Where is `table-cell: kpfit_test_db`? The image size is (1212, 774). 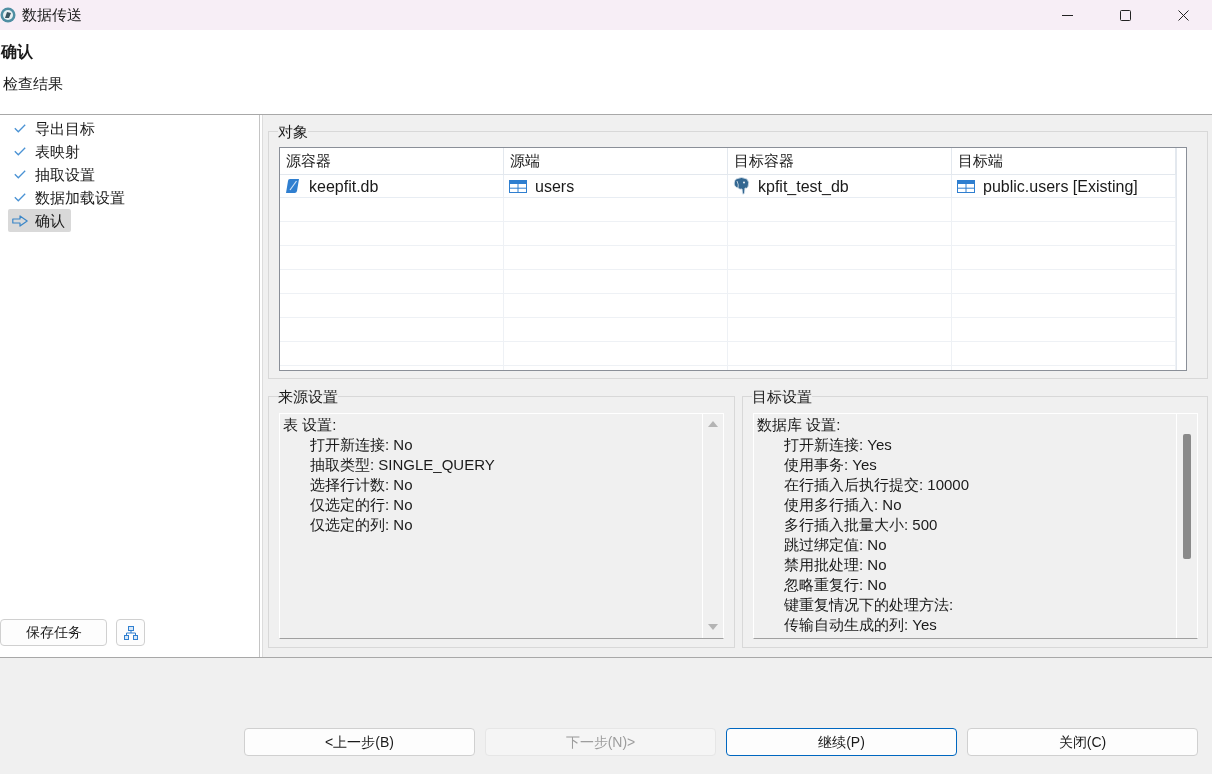
table-cell: kpfit_test_db is located at coordinates (803, 186).